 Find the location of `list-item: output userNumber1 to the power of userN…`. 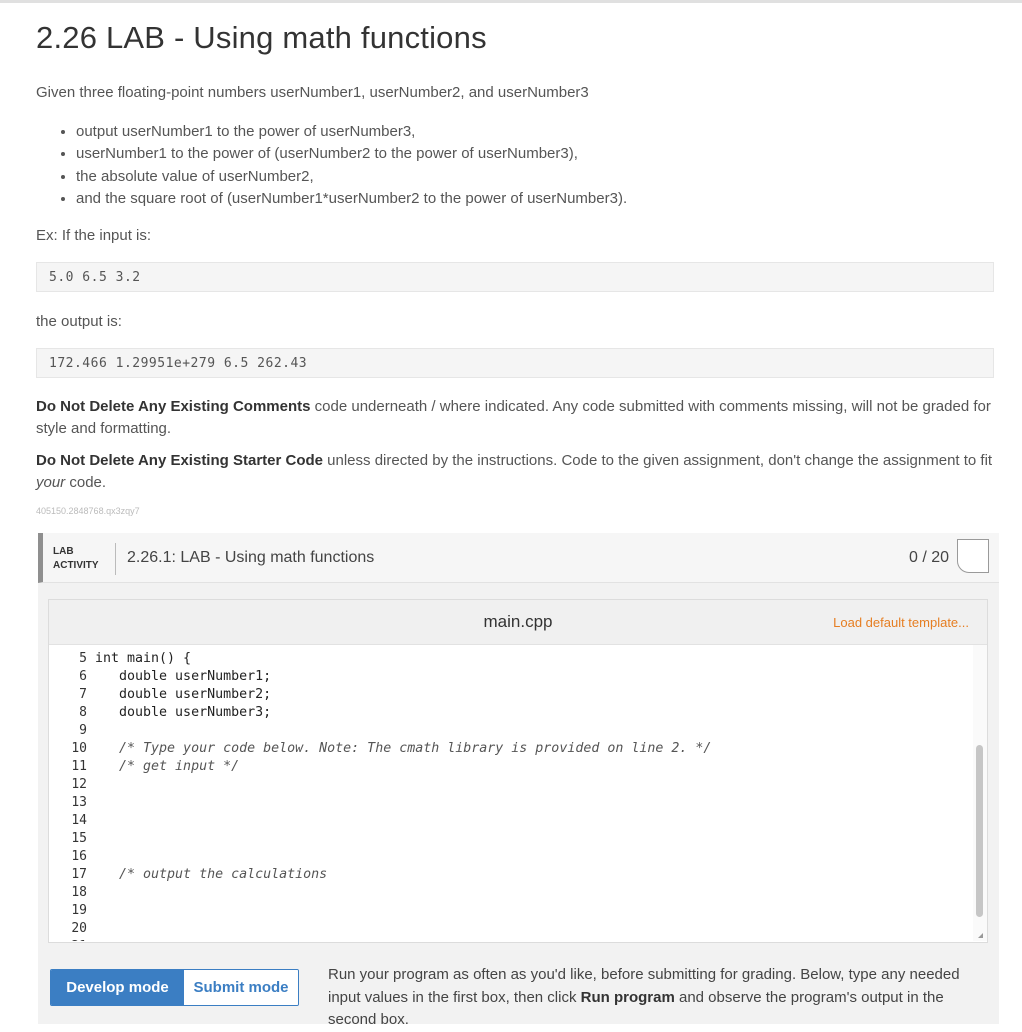

list-item: output userNumber1 to the power of userN… is located at coordinates (351, 132).